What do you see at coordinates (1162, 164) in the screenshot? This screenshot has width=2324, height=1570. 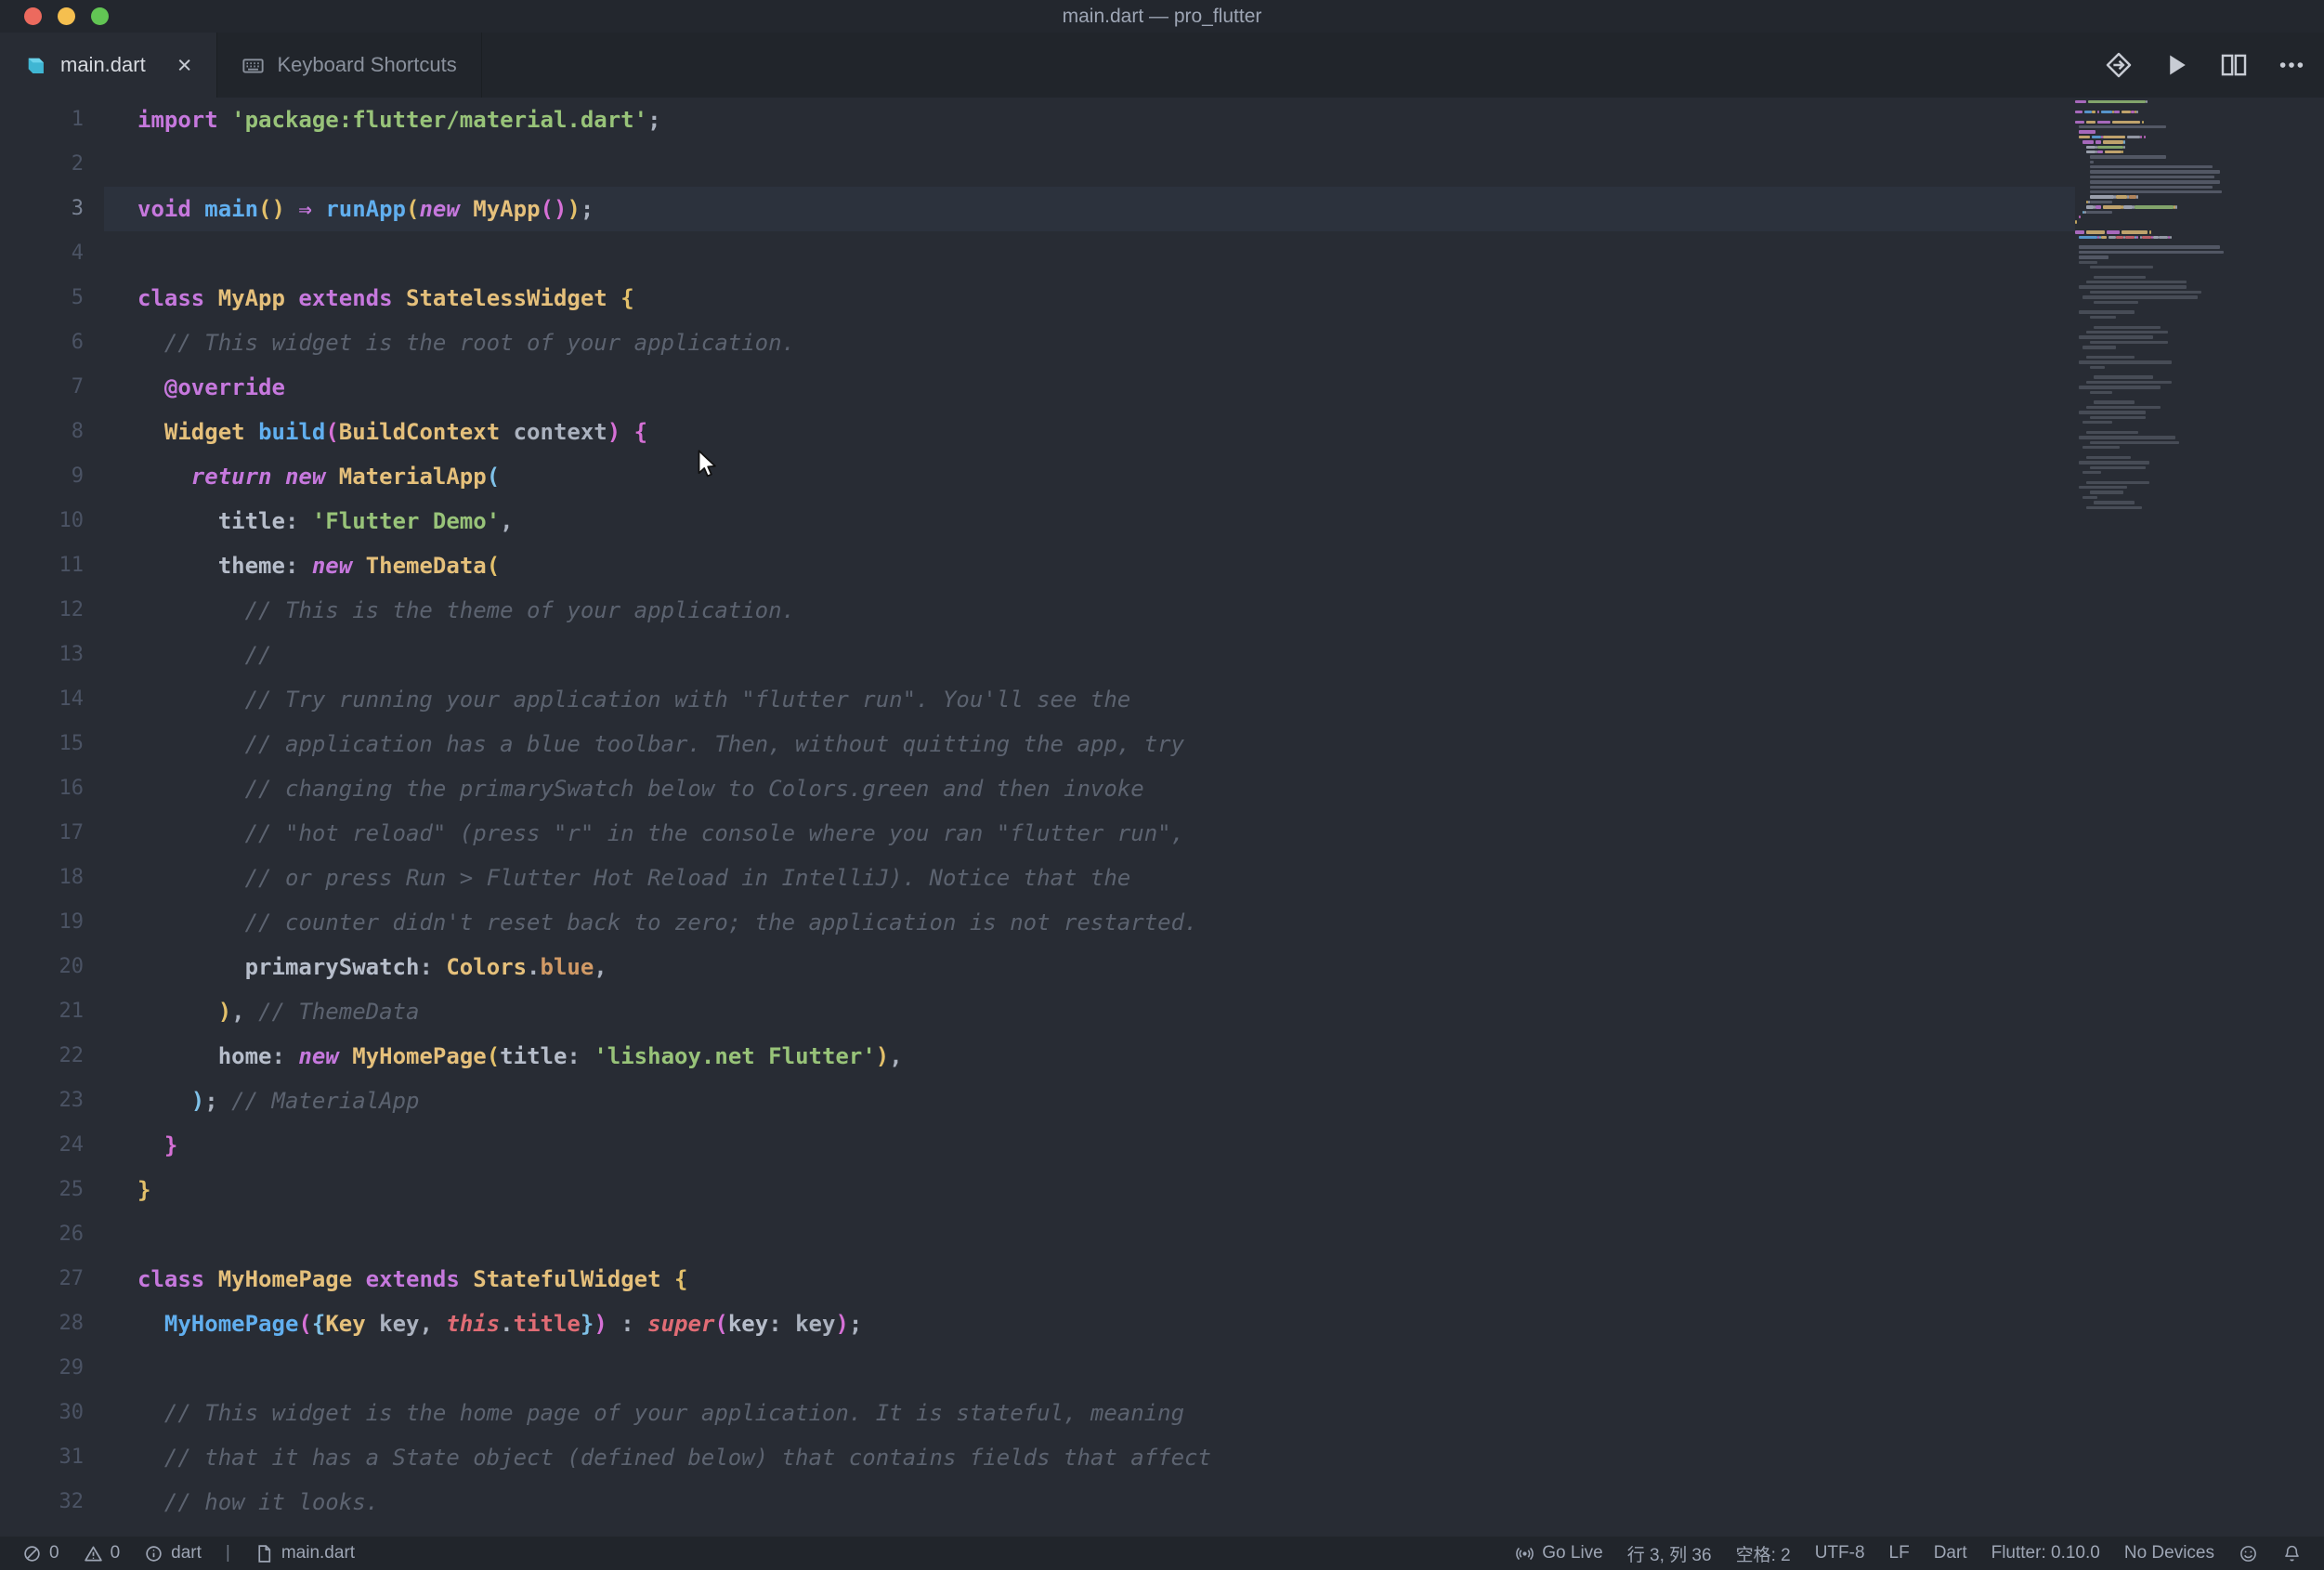 I see `code-line: 2` at bounding box center [1162, 164].